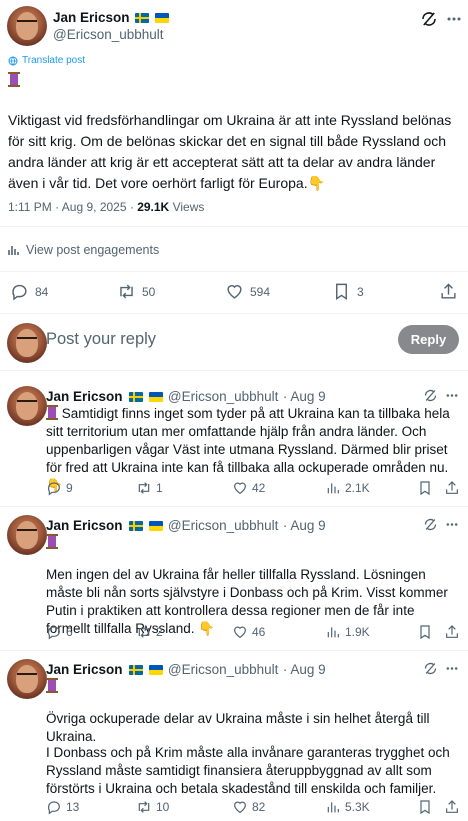  I want to click on main-author-handle: @Ericson_ubbhult, so click(108, 34).